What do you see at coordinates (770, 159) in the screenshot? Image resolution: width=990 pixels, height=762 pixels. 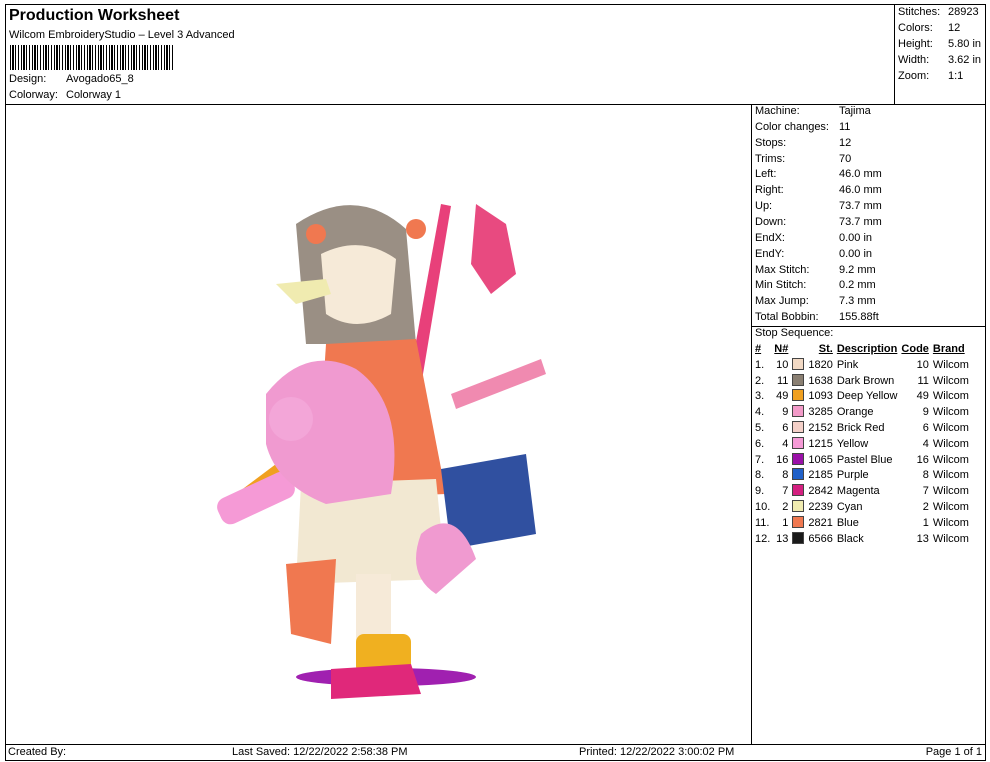 I see `info-label: Trims:` at bounding box center [770, 159].